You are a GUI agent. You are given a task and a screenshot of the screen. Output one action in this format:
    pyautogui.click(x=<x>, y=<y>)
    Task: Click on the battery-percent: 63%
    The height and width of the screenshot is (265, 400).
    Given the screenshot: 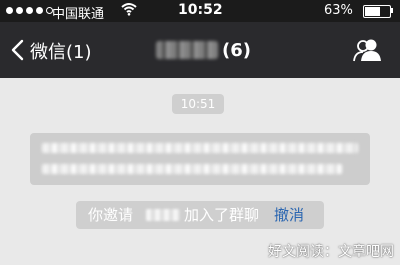 What is the action you would take?
    pyautogui.click(x=338, y=10)
    